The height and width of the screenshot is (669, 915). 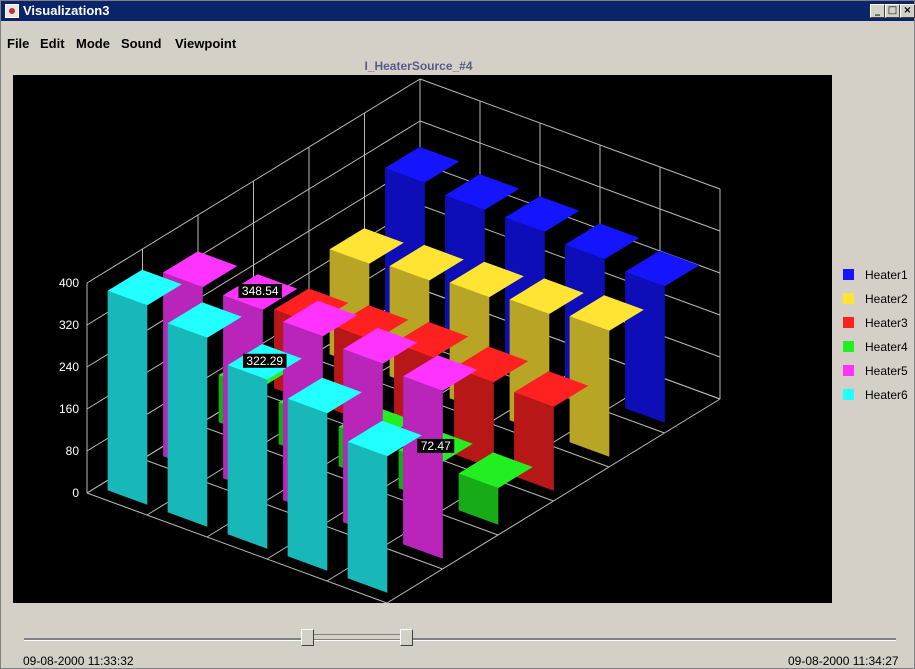 What do you see at coordinates (73, 451) in the screenshot?
I see `y-tick-label: 80` at bounding box center [73, 451].